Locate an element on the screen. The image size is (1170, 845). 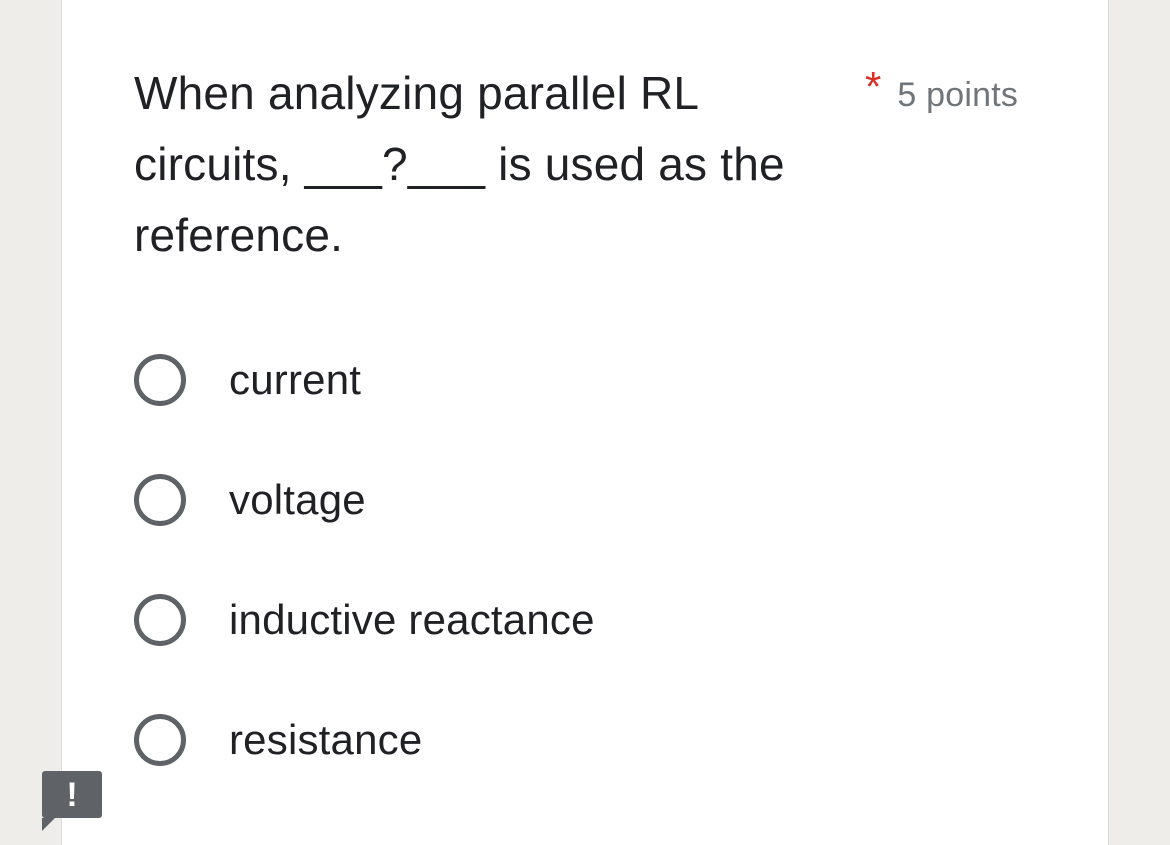
option-current: current is located at coordinates (247, 380).